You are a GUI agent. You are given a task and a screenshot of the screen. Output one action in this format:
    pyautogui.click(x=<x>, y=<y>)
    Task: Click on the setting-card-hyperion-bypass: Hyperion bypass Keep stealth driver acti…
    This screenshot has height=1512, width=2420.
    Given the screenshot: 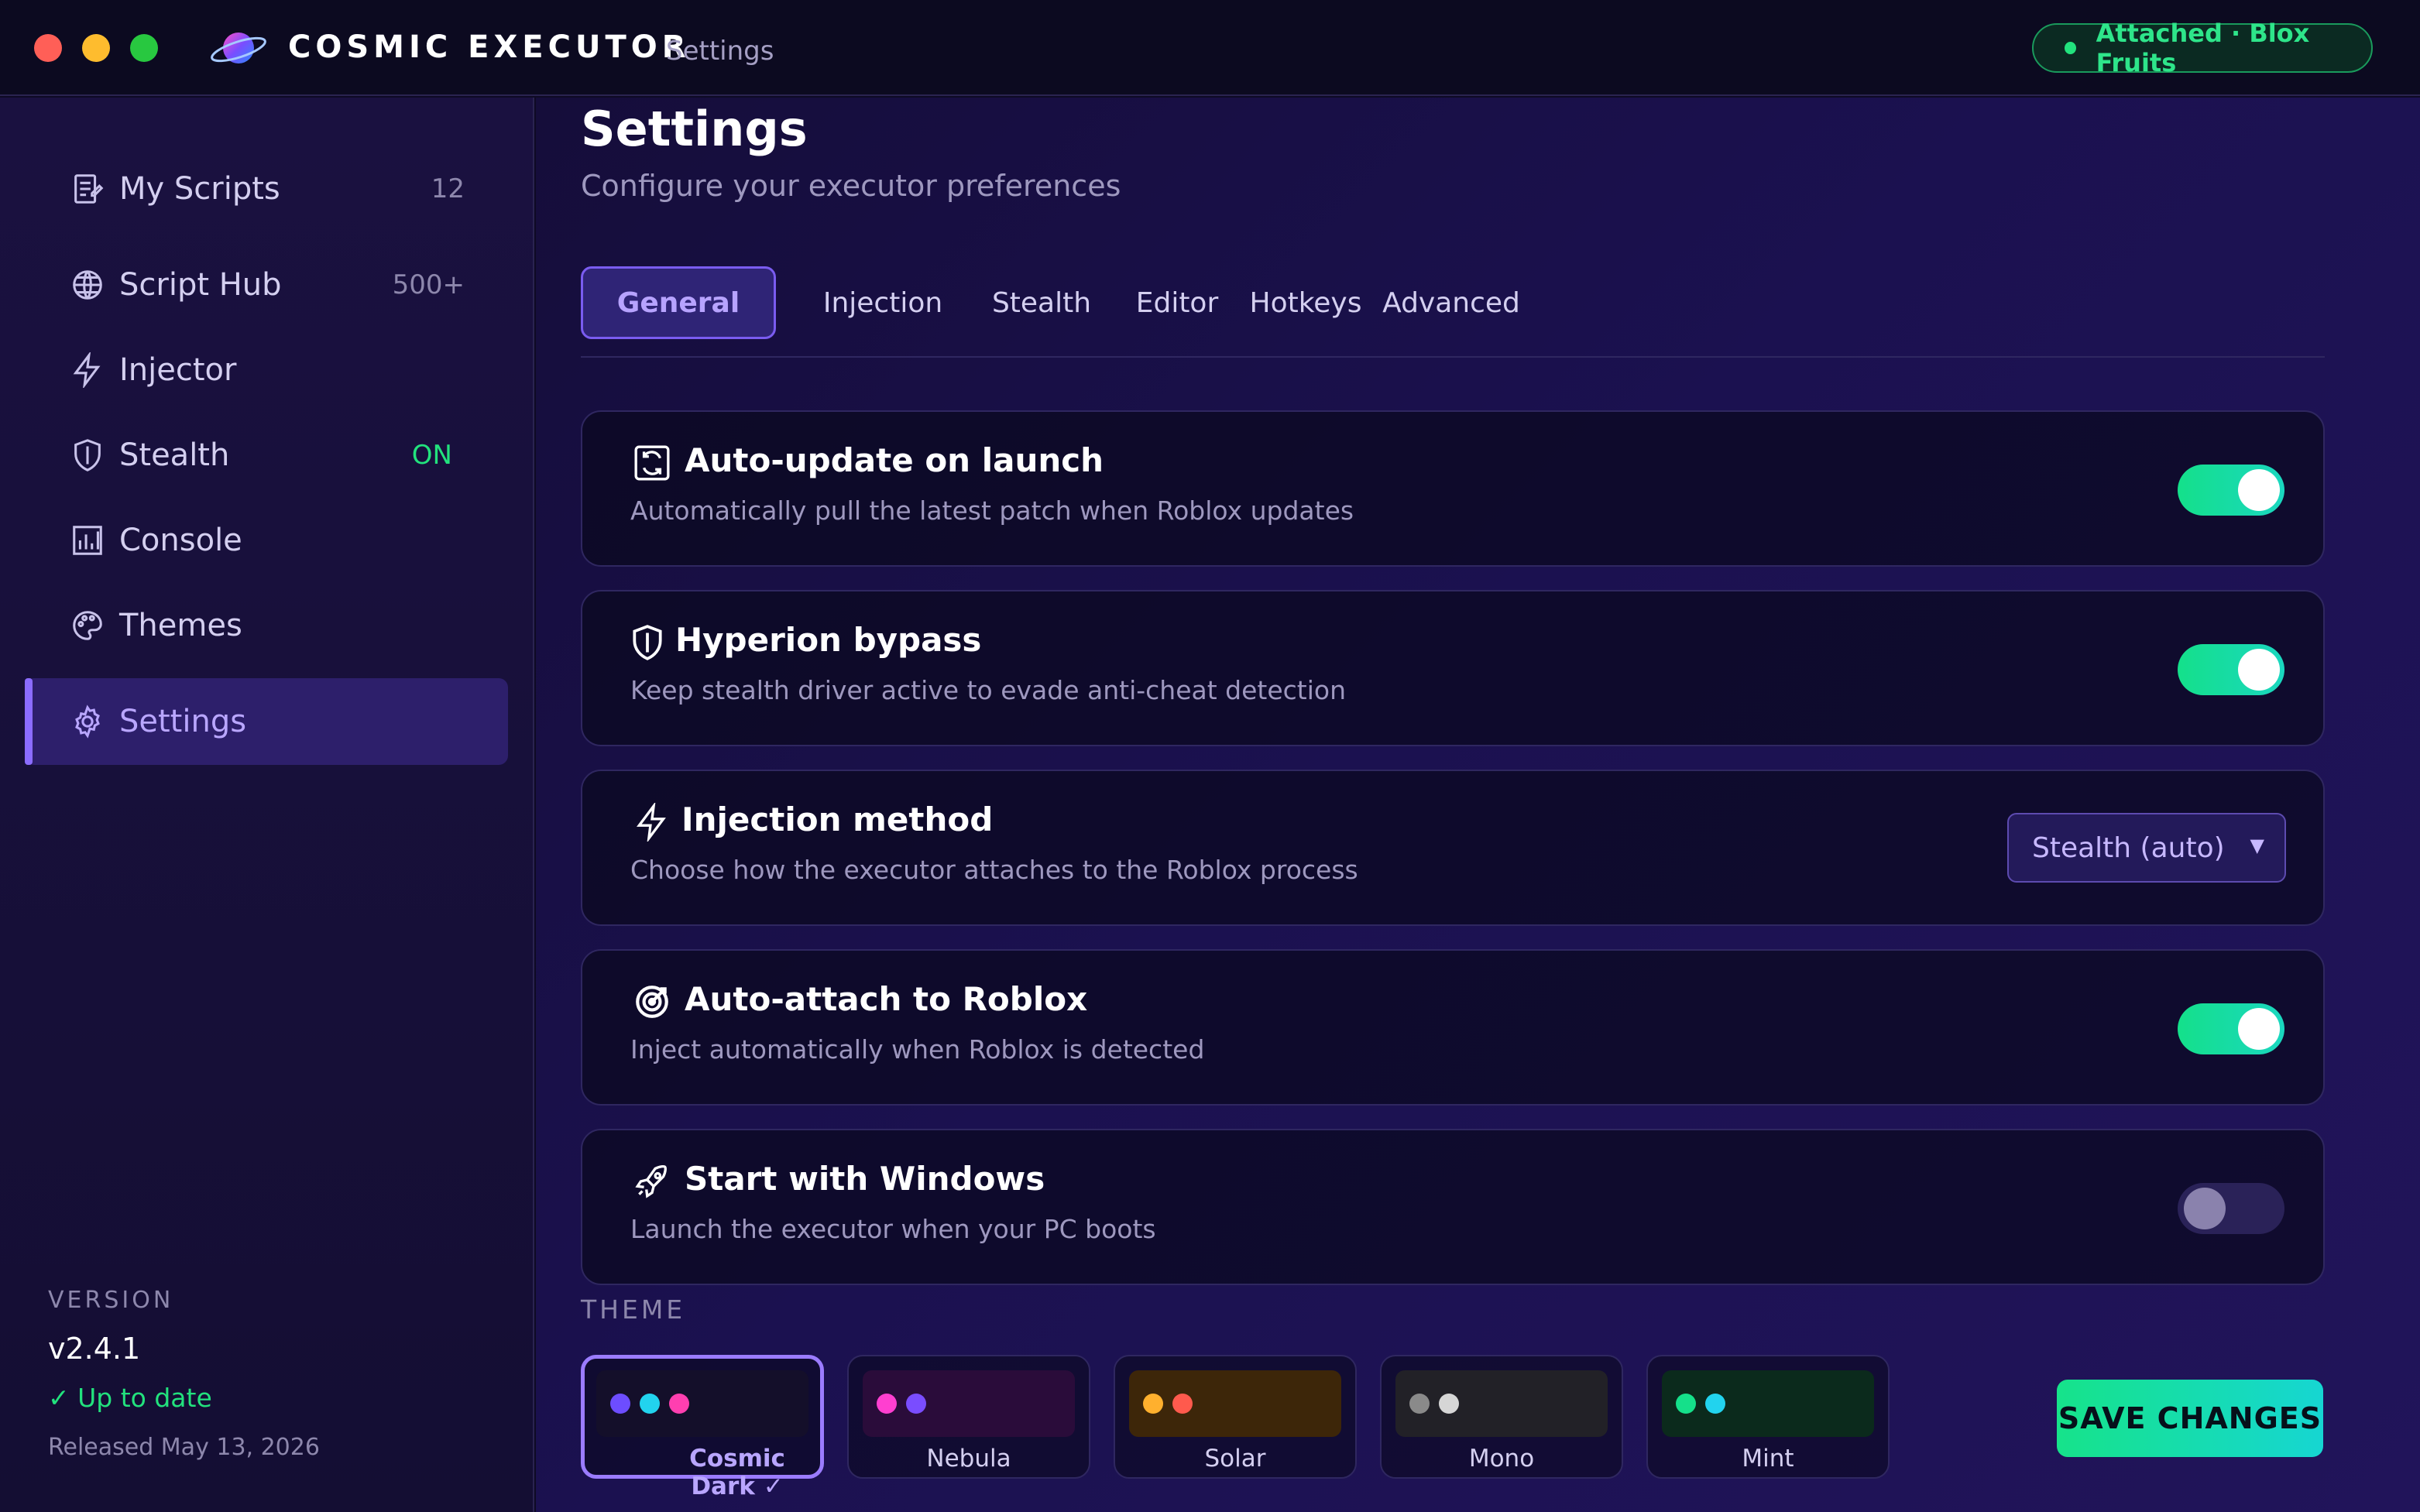 What is the action you would take?
    pyautogui.click(x=1453, y=668)
    